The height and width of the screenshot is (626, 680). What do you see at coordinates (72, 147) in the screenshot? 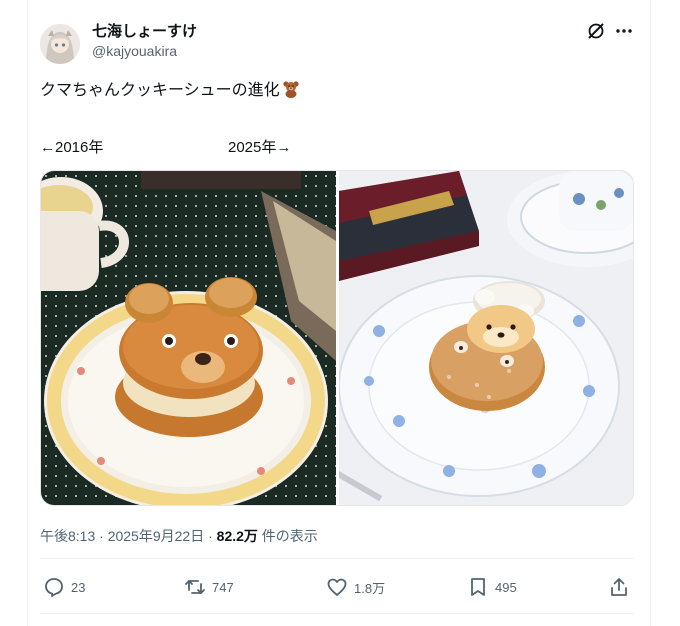
I see `label-2016: ←2016年` at bounding box center [72, 147].